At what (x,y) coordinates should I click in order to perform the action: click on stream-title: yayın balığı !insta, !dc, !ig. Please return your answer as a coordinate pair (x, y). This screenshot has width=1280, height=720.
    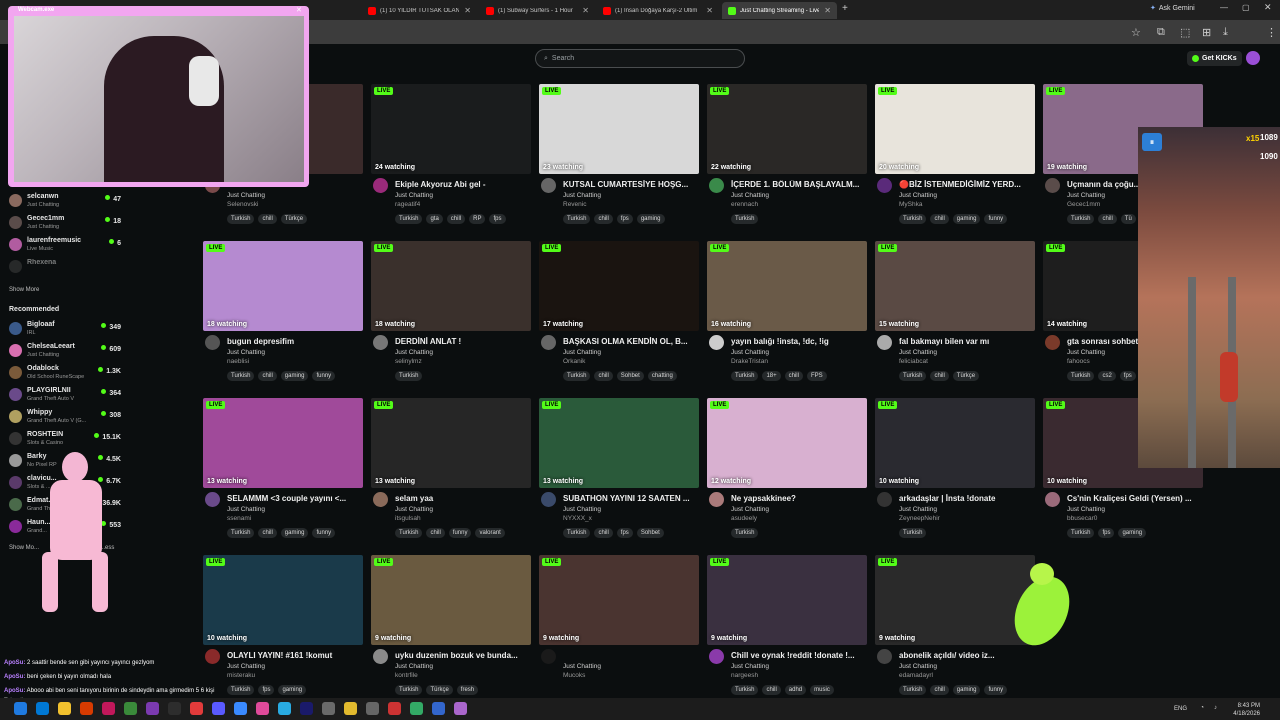
    Looking at the image, I should click on (799, 341).